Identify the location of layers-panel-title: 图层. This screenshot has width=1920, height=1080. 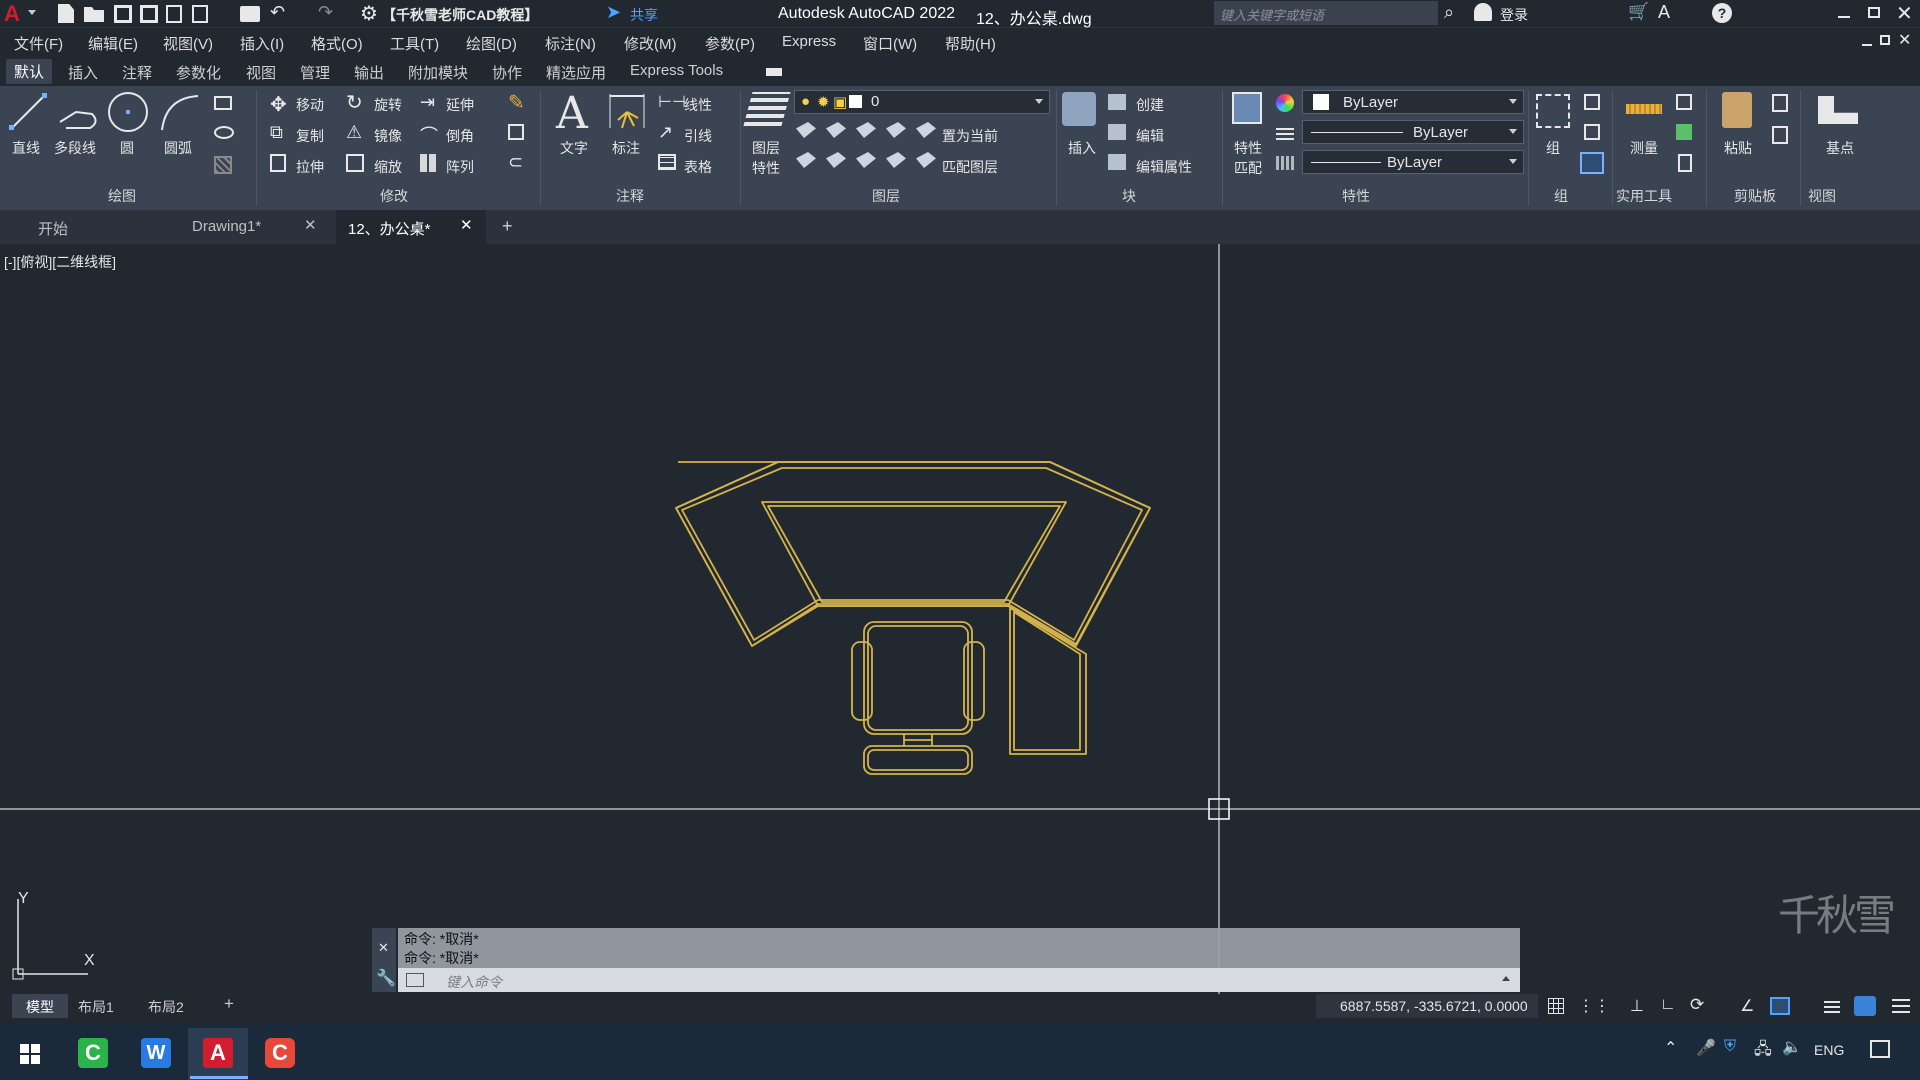
(886, 196).